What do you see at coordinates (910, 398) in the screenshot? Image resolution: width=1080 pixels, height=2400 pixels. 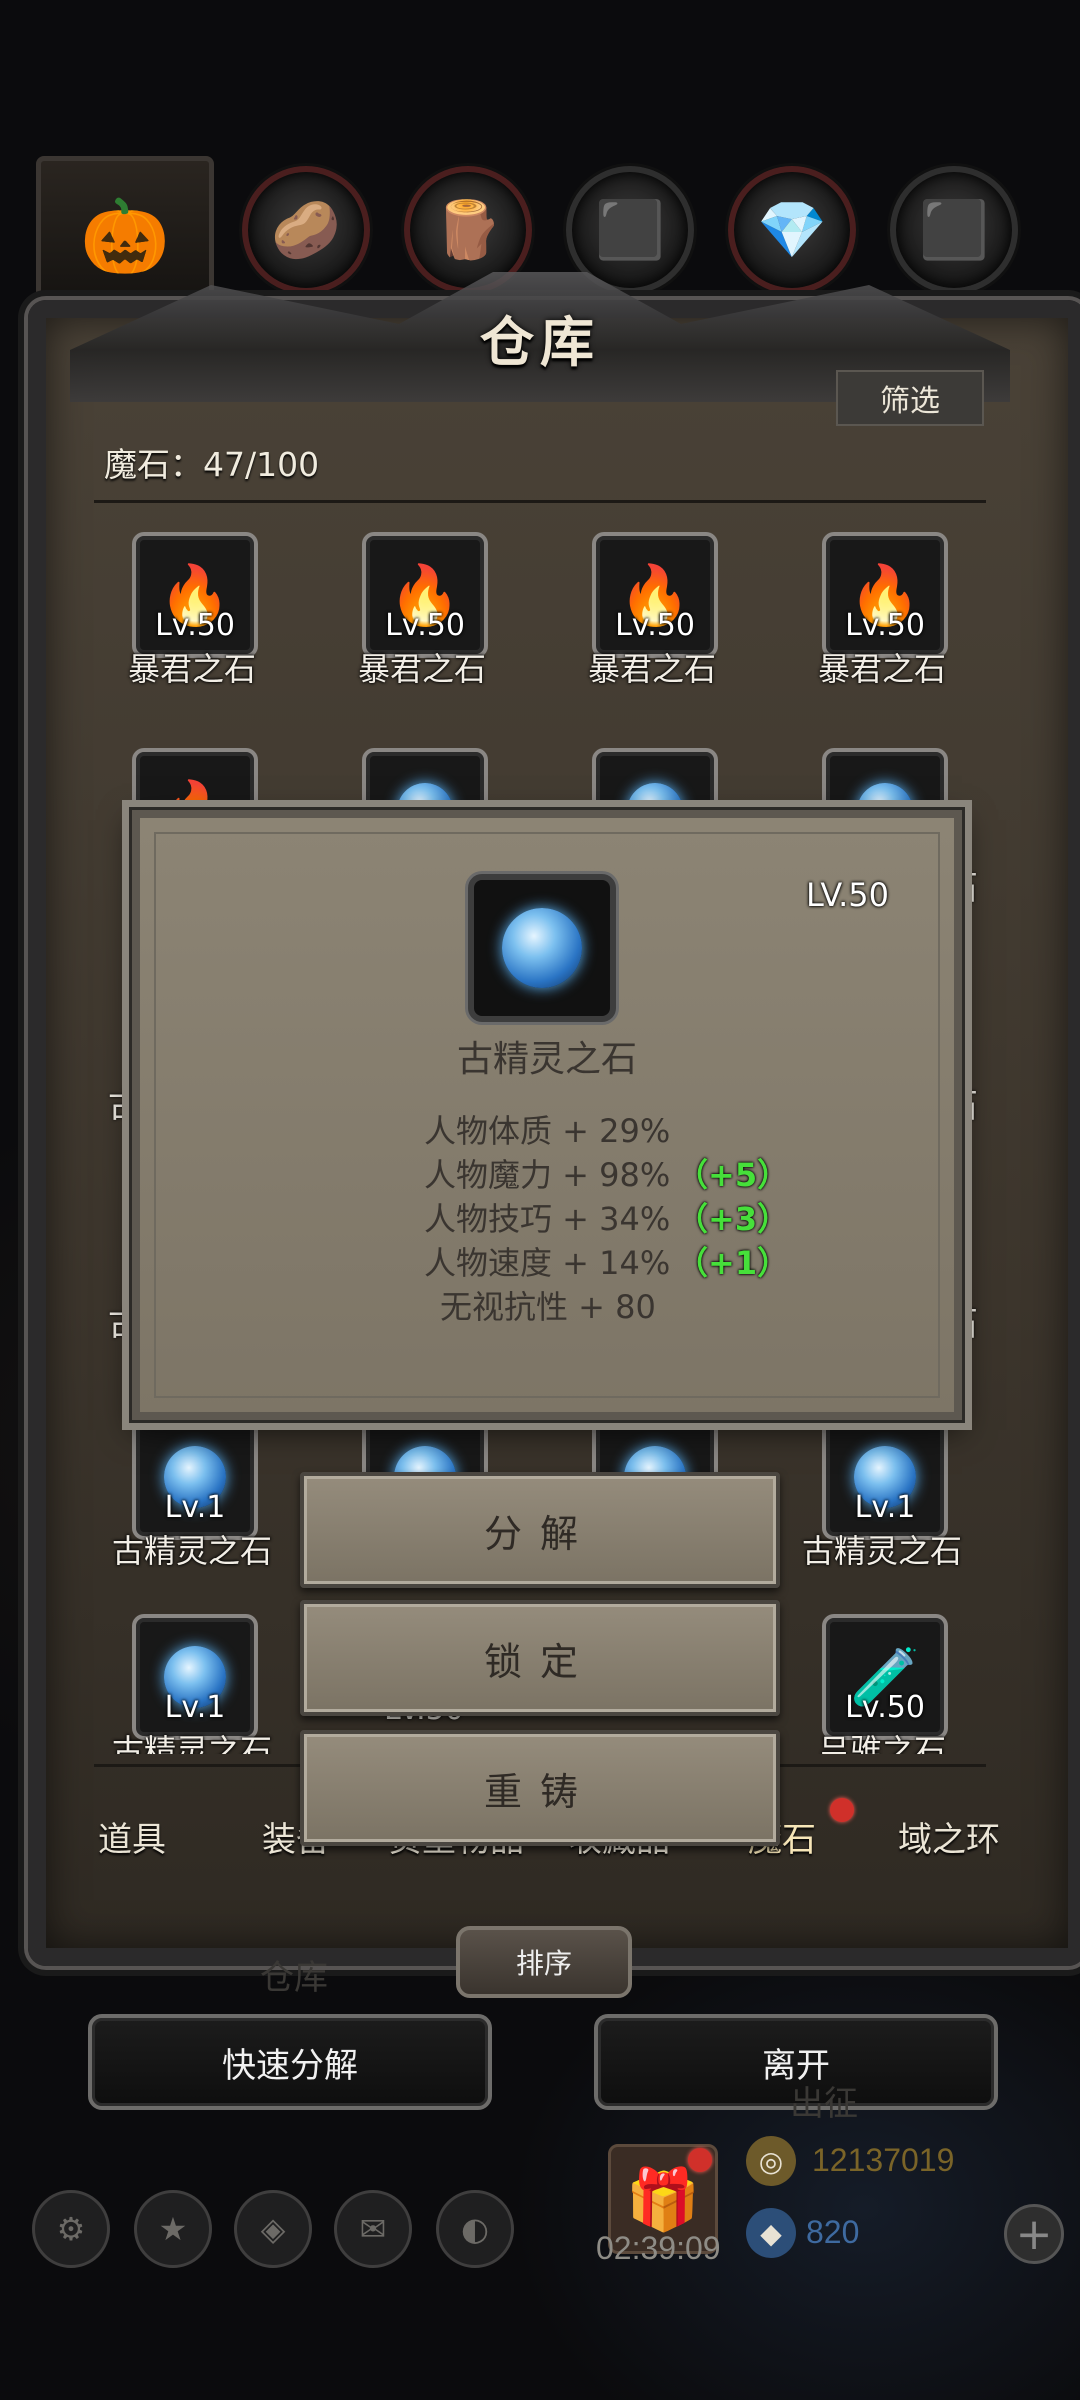 I see `filter-button: 筛选` at bounding box center [910, 398].